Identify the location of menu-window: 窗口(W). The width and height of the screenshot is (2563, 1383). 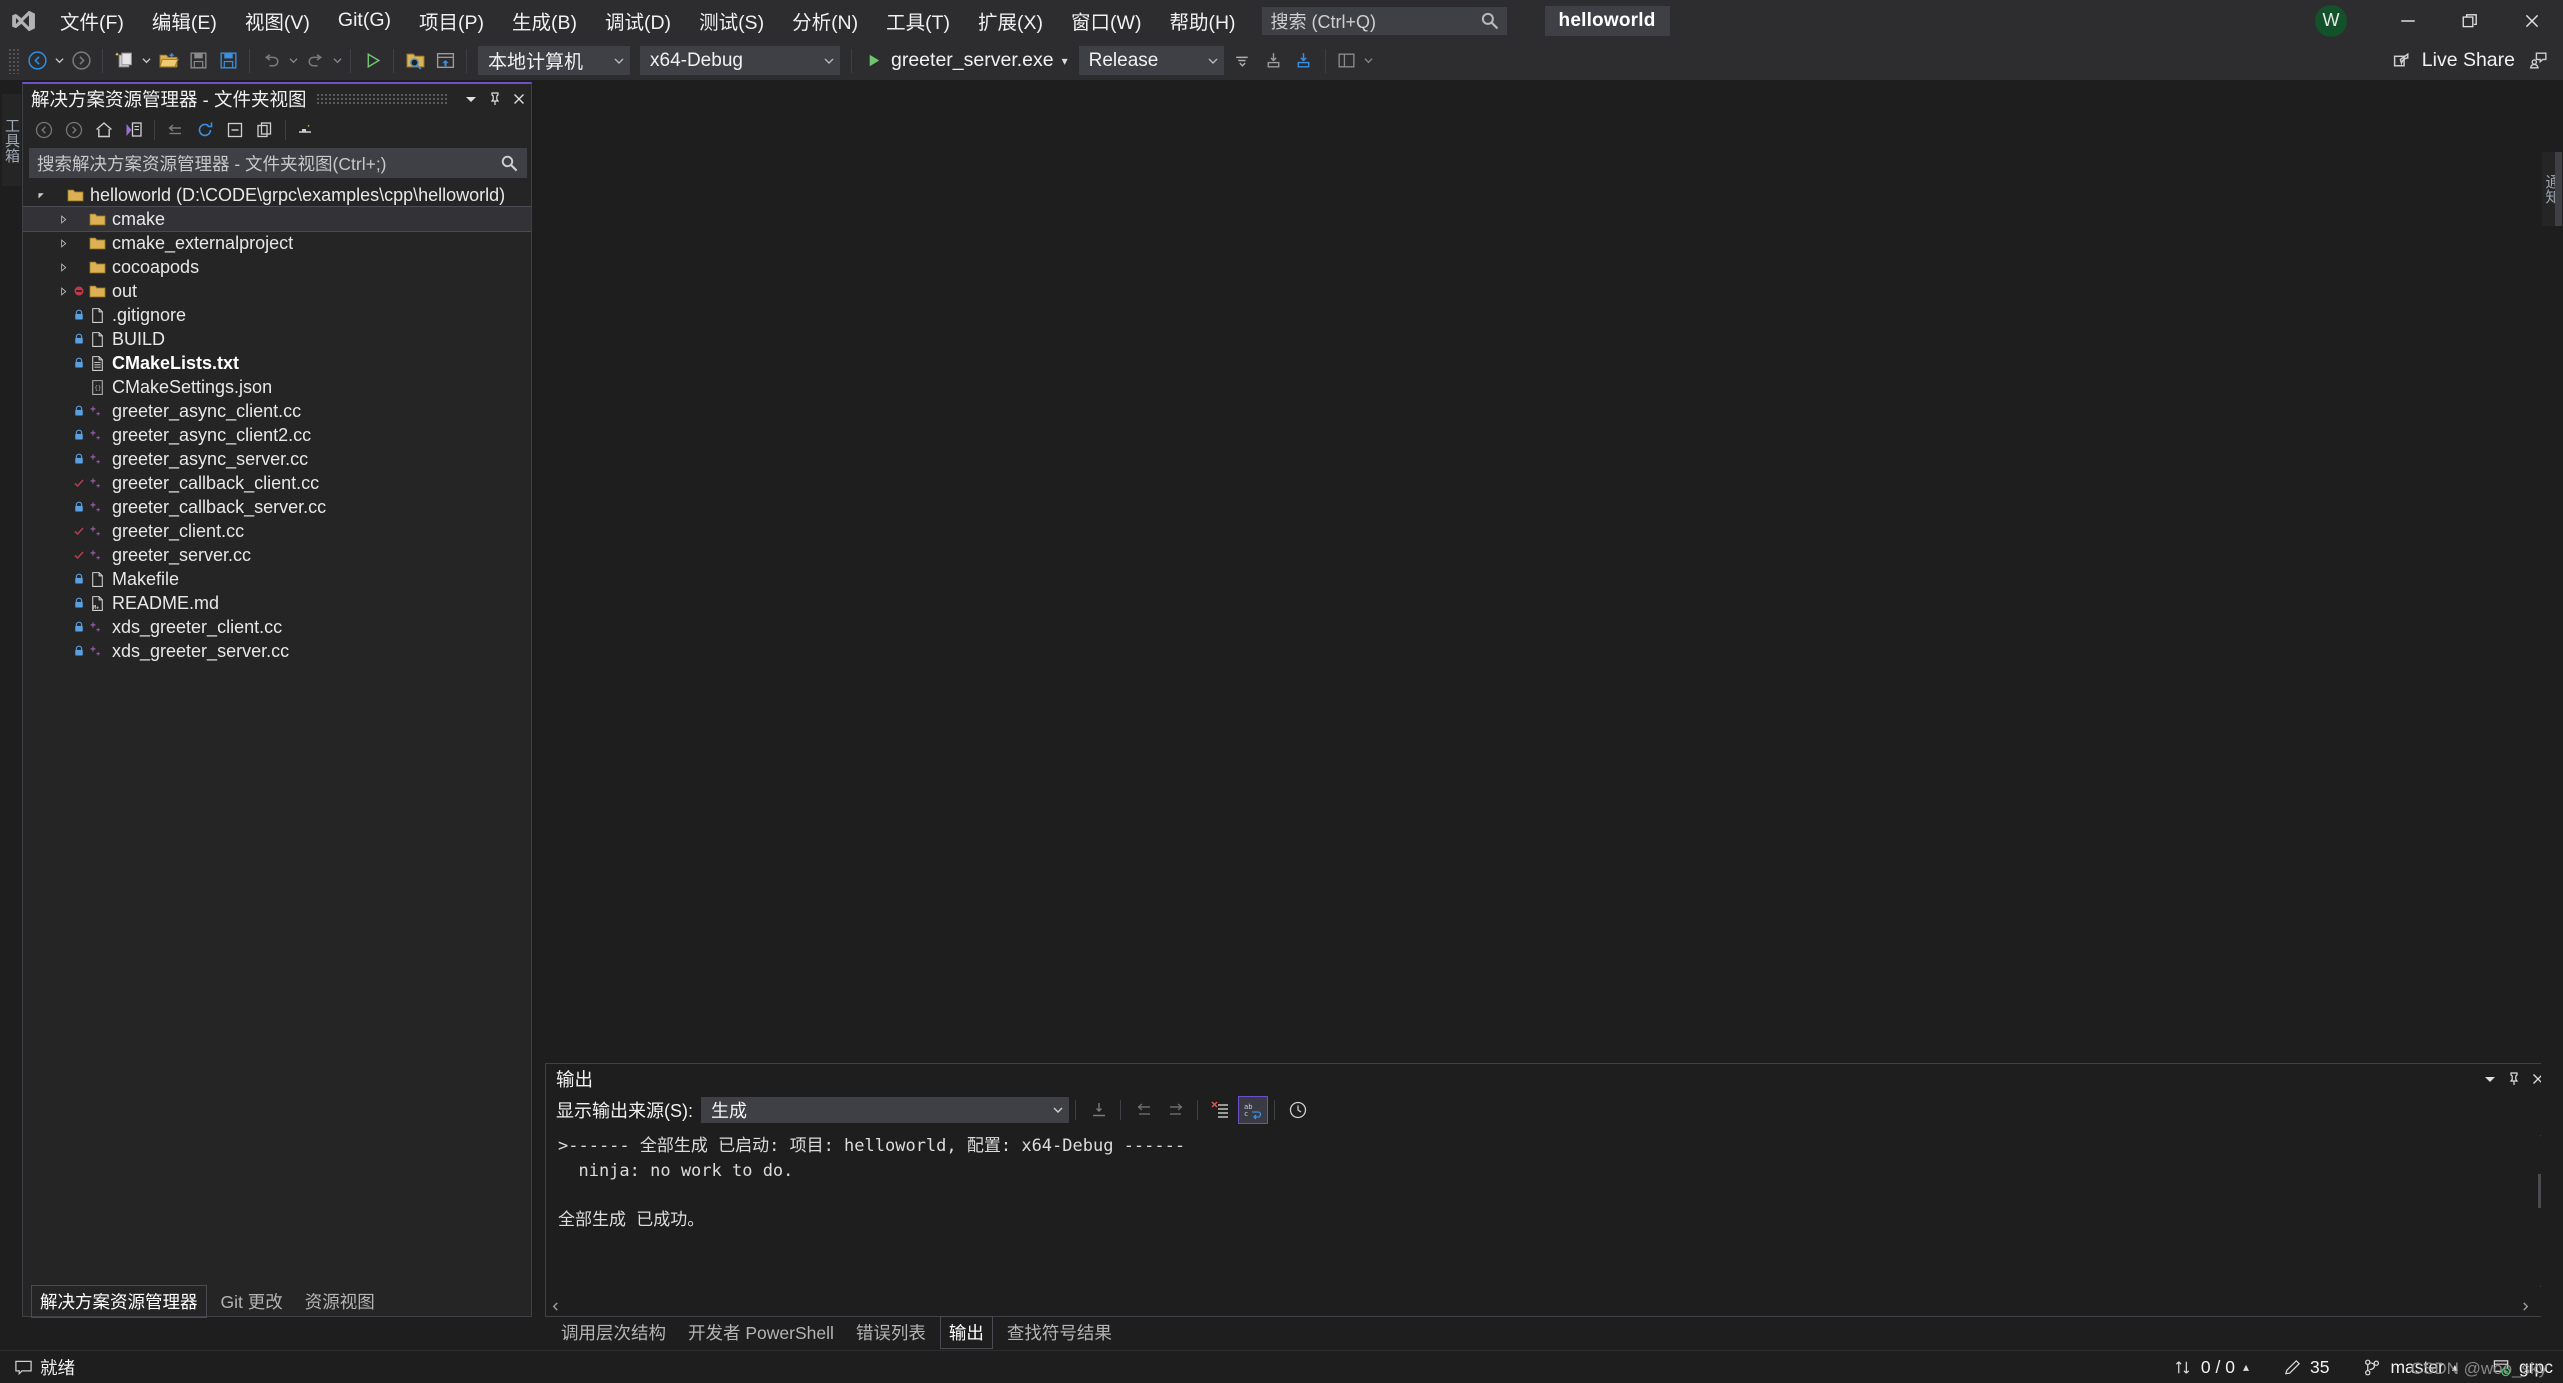
(1106, 20).